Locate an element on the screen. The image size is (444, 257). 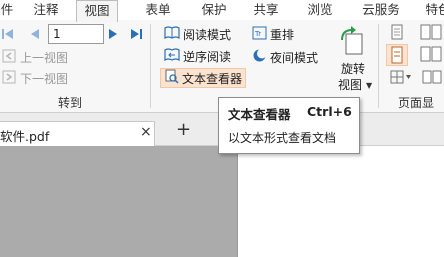
reflow-icon: Tr is located at coordinates (259, 34).